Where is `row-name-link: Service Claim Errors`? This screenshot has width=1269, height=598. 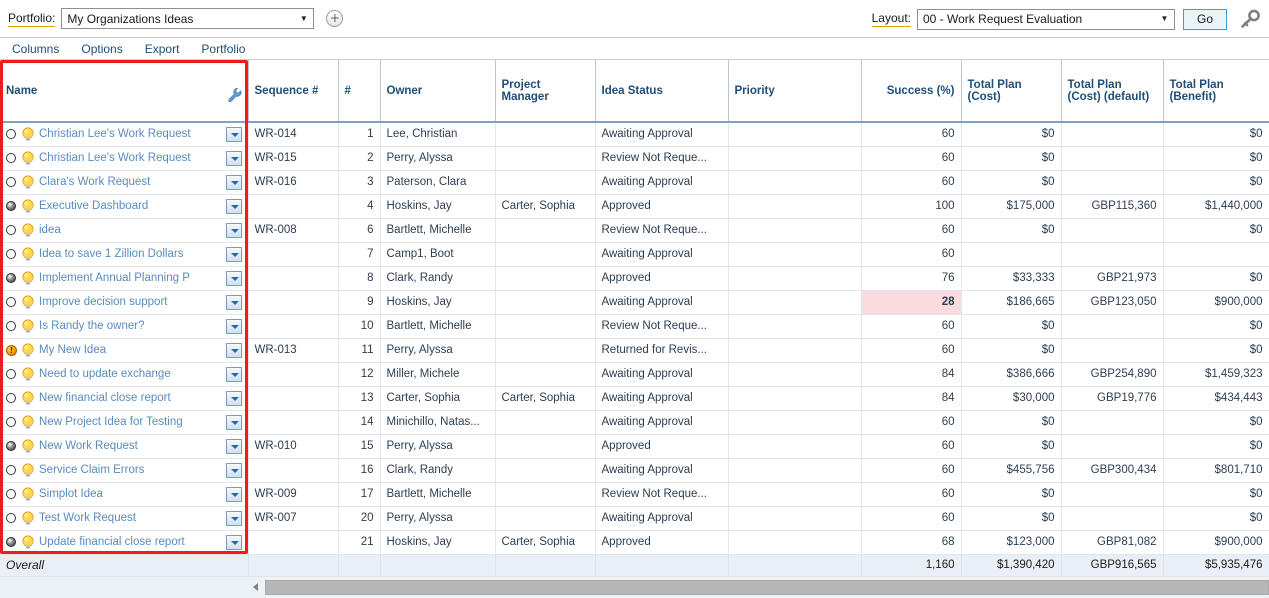
row-name-link: Service Claim Errors is located at coordinates (131, 470).